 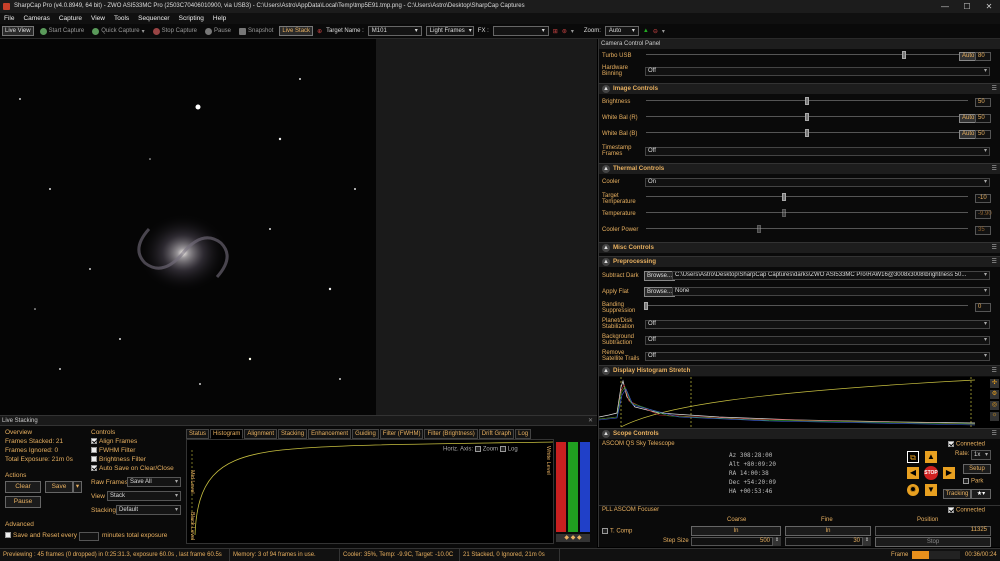 I want to click on tab-enhancement: Enhancement, so click(x=330, y=434).